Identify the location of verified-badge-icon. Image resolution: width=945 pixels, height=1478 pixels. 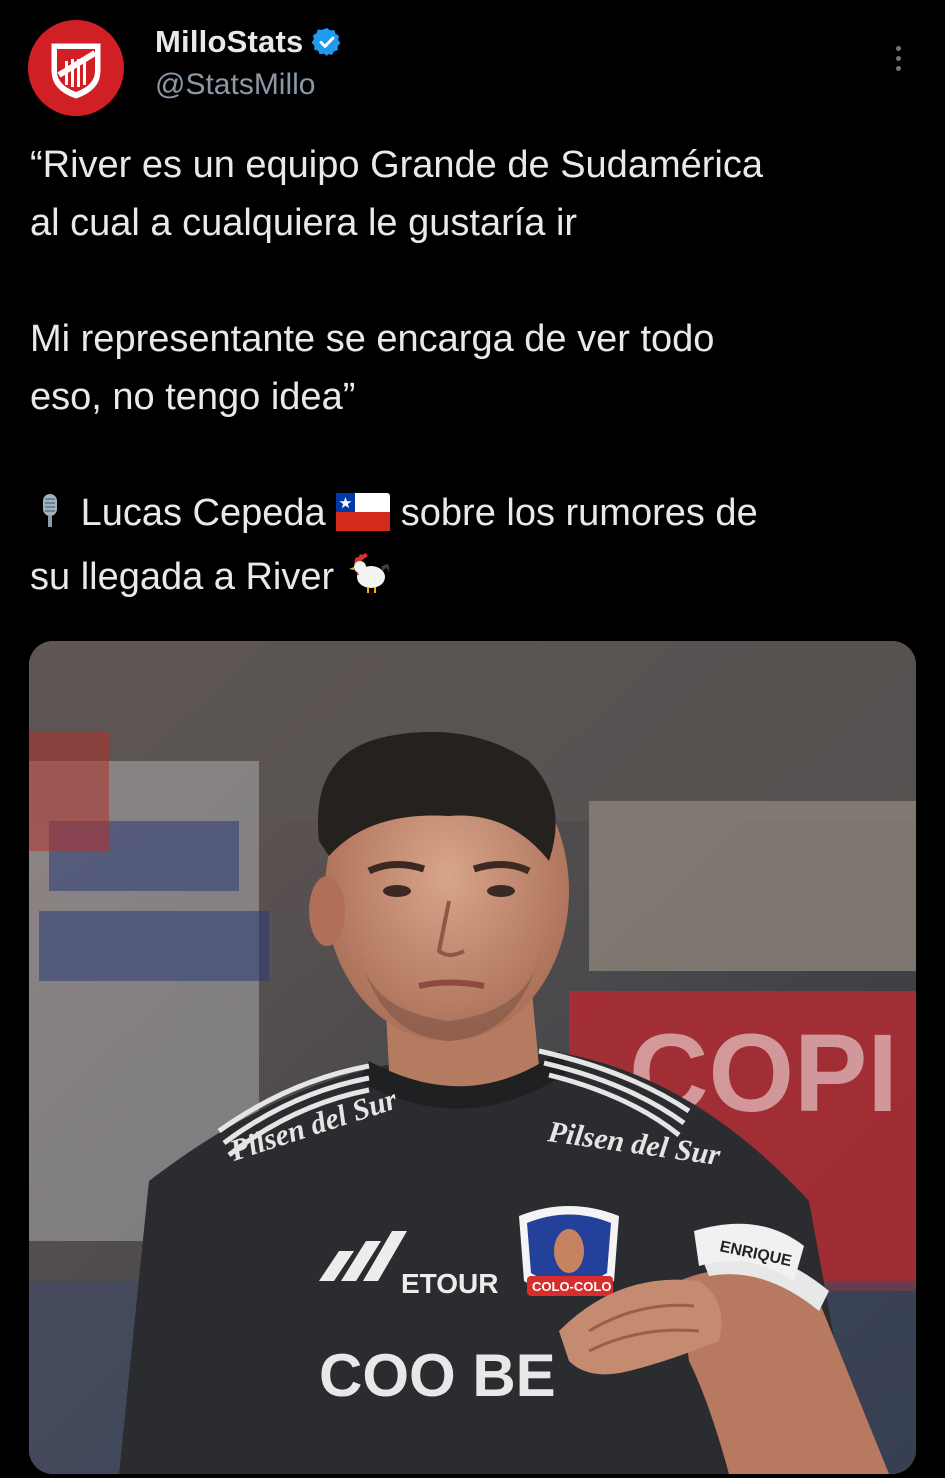
(327, 42).